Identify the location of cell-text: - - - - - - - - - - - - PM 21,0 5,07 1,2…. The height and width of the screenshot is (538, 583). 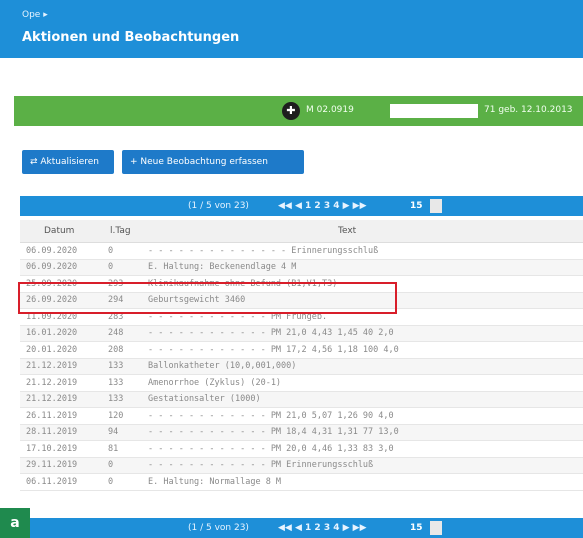
(362, 416).